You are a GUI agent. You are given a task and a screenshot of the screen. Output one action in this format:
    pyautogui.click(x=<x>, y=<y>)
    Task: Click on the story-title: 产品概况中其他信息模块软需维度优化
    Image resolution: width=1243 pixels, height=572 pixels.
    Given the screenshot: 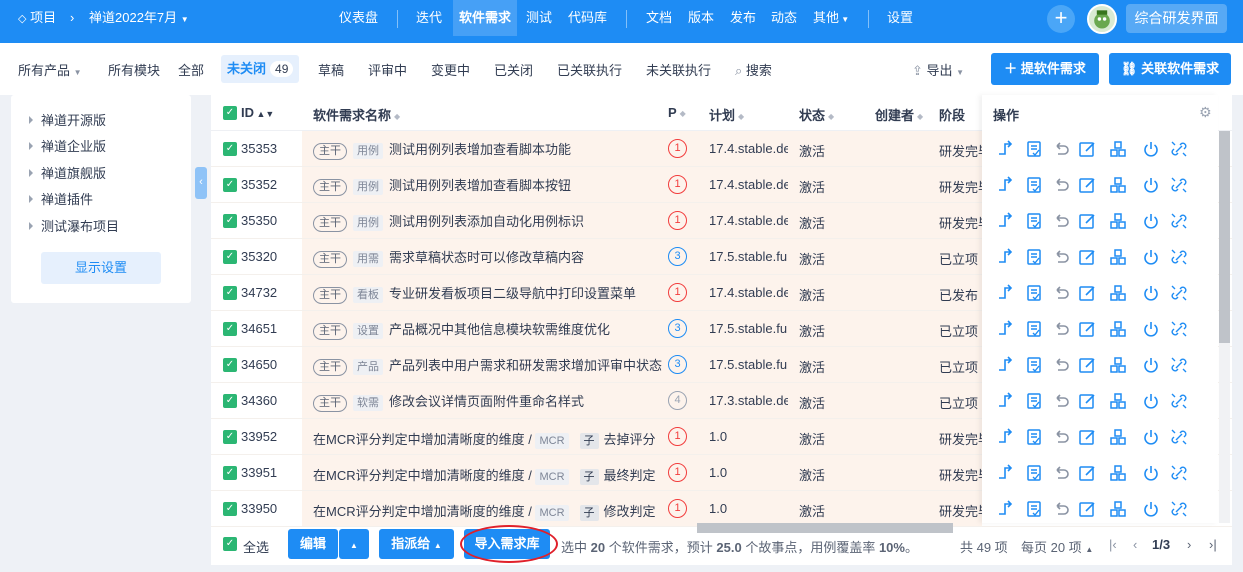 What is the action you would take?
    pyautogui.click(x=499, y=329)
    